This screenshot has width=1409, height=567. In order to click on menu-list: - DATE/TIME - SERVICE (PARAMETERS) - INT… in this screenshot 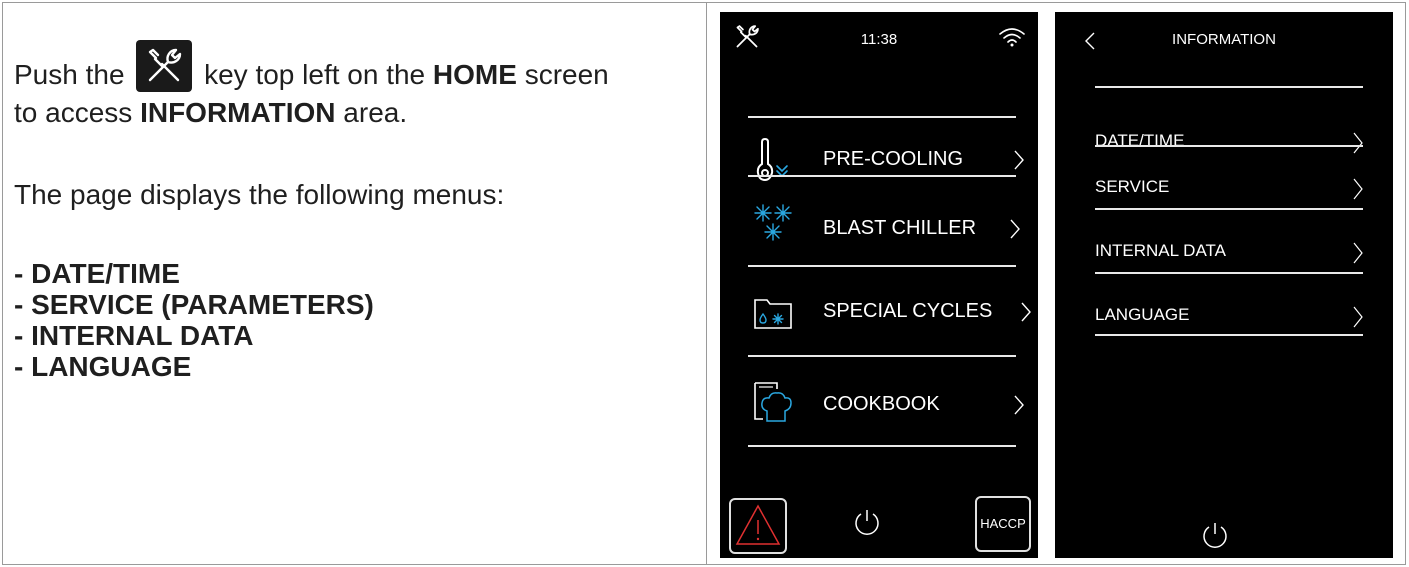, I will do `click(359, 320)`.